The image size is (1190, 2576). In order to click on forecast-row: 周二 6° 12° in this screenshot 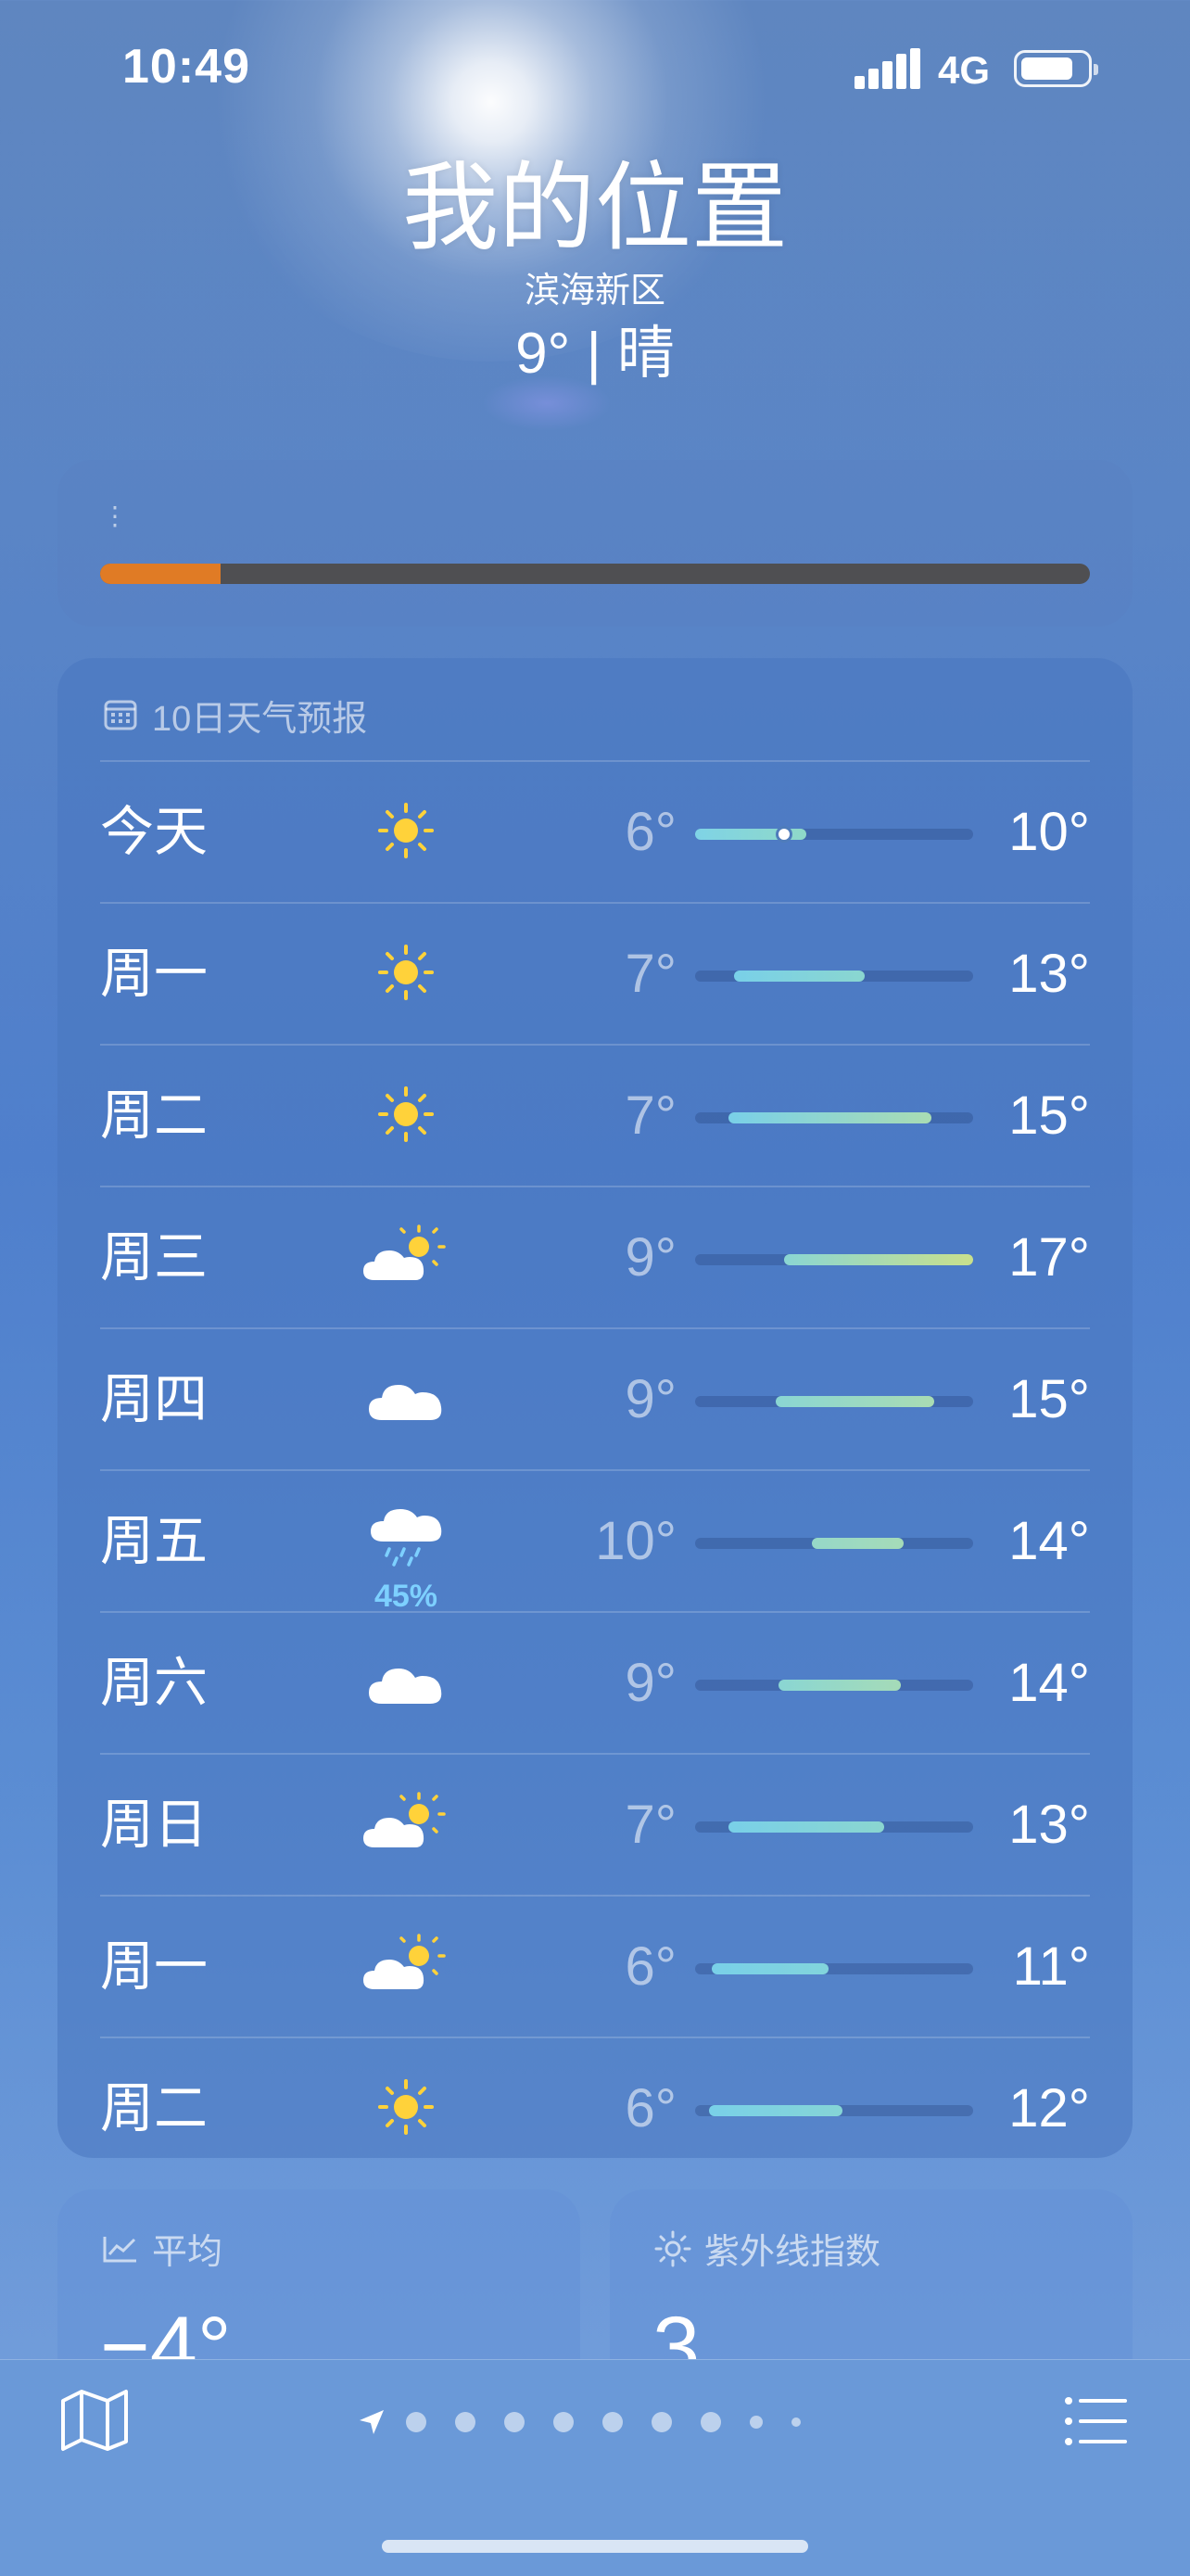, I will do `click(595, 2107)`.